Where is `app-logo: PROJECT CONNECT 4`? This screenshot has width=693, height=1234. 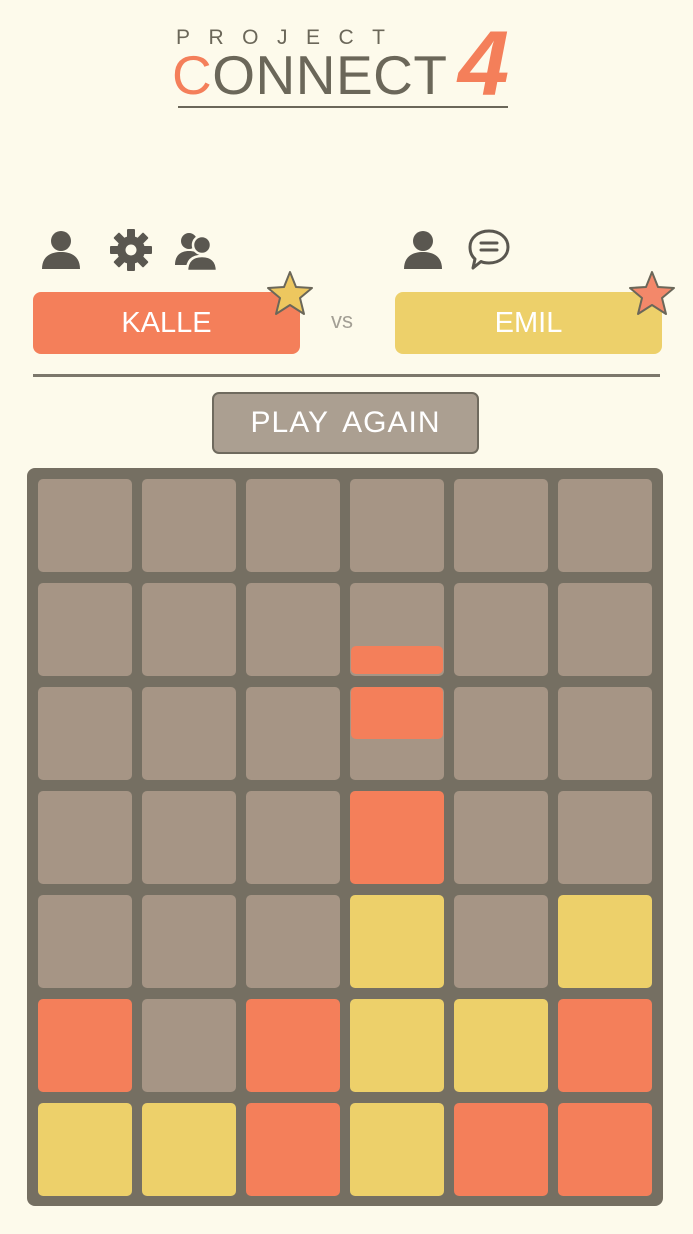 app-logo: PROJECT CONNECT 4 is located at coordinates (346, 60).